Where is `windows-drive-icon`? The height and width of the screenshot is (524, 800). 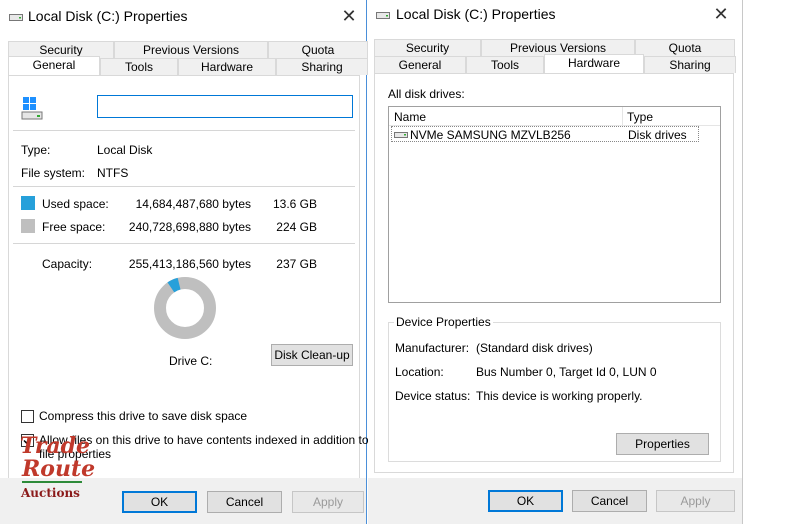 windows-drive-icon is located at coordinates (32, 108).